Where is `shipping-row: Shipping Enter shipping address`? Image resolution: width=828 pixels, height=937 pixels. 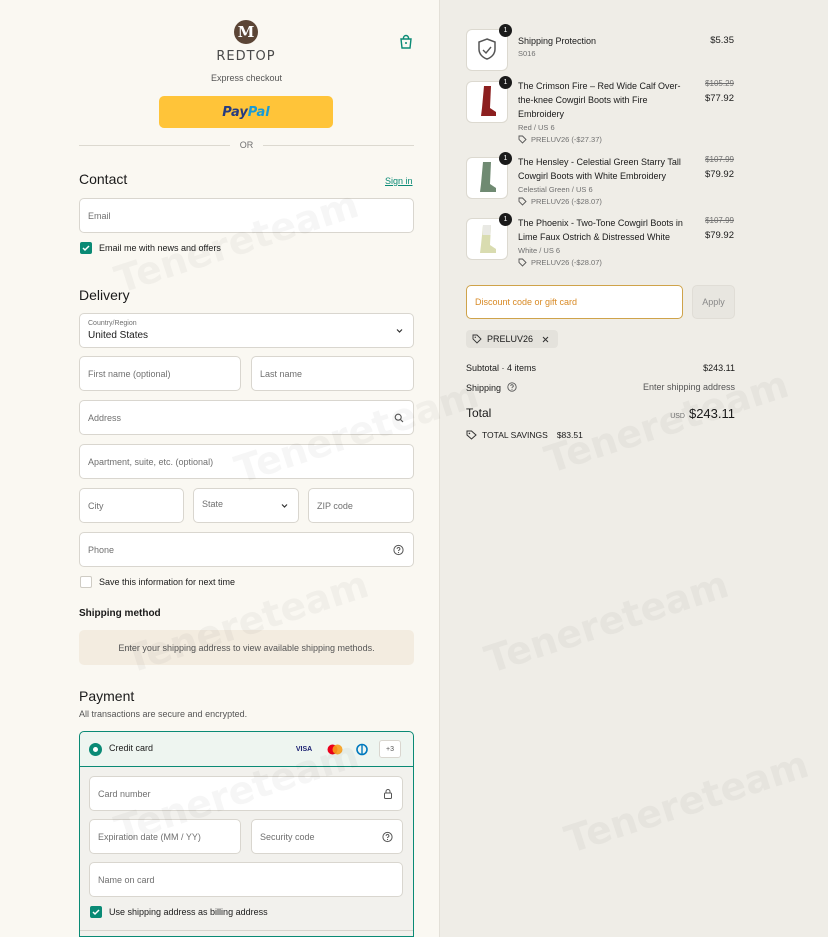
shipping-row: Shipping Enter shipping address is located at coordinates (600, 387).